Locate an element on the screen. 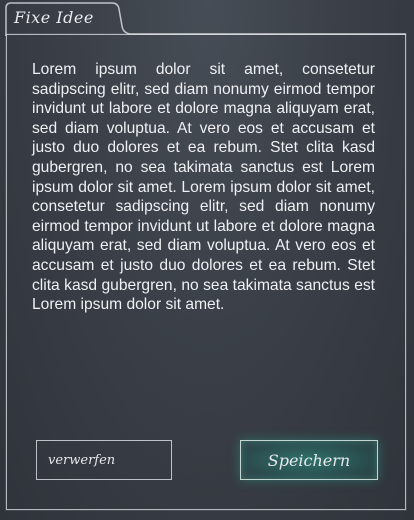 The width and height of the screenshot is (414, 520). save-button-label: Speichern is located at coordinates (309, 460).